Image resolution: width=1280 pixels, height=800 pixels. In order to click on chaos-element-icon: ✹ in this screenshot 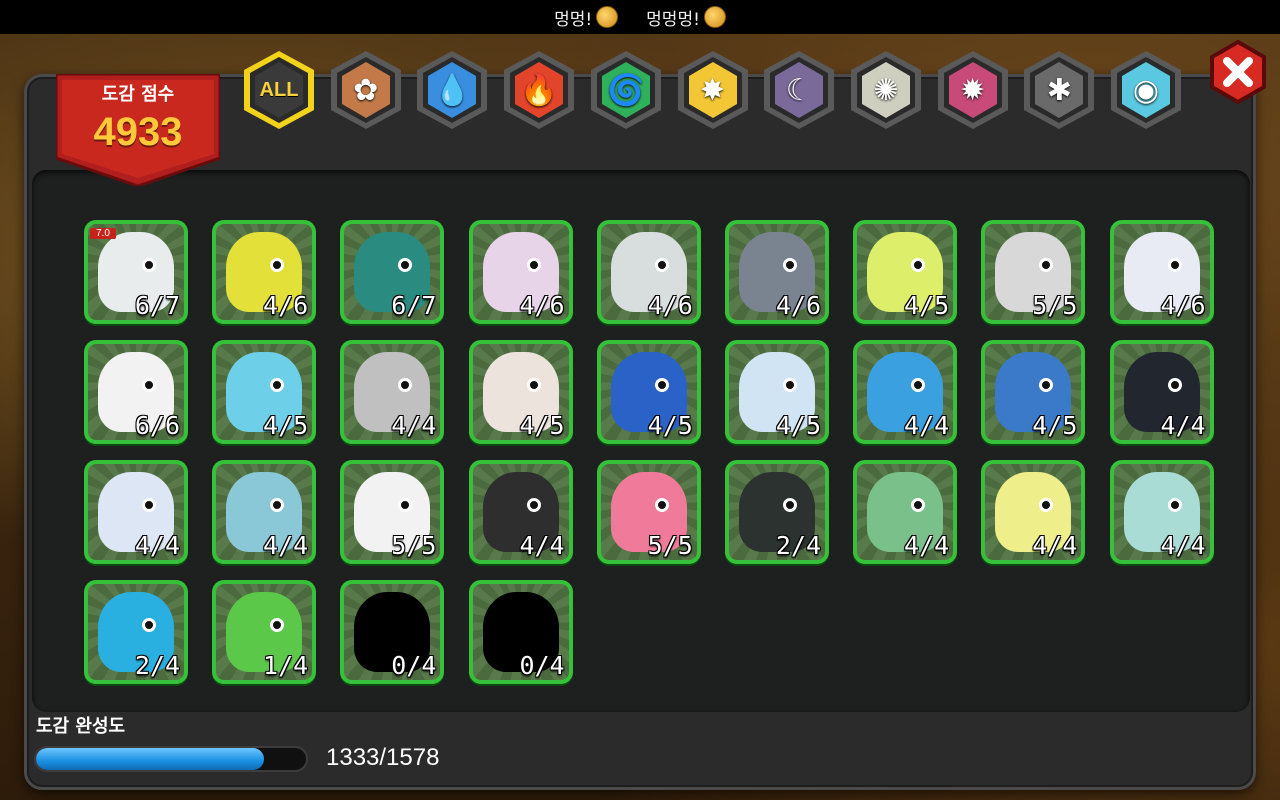, I will do `click(973, 90)`.